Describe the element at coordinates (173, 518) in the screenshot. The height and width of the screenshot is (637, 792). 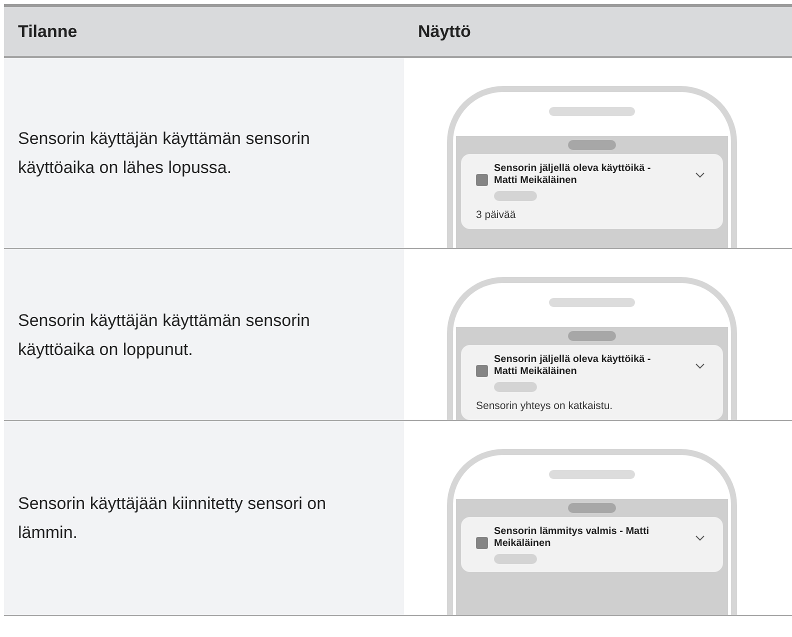
I see `situation-text: Sensorin käyttäjään kiinnitetty sensori on lämmin.` at that location.